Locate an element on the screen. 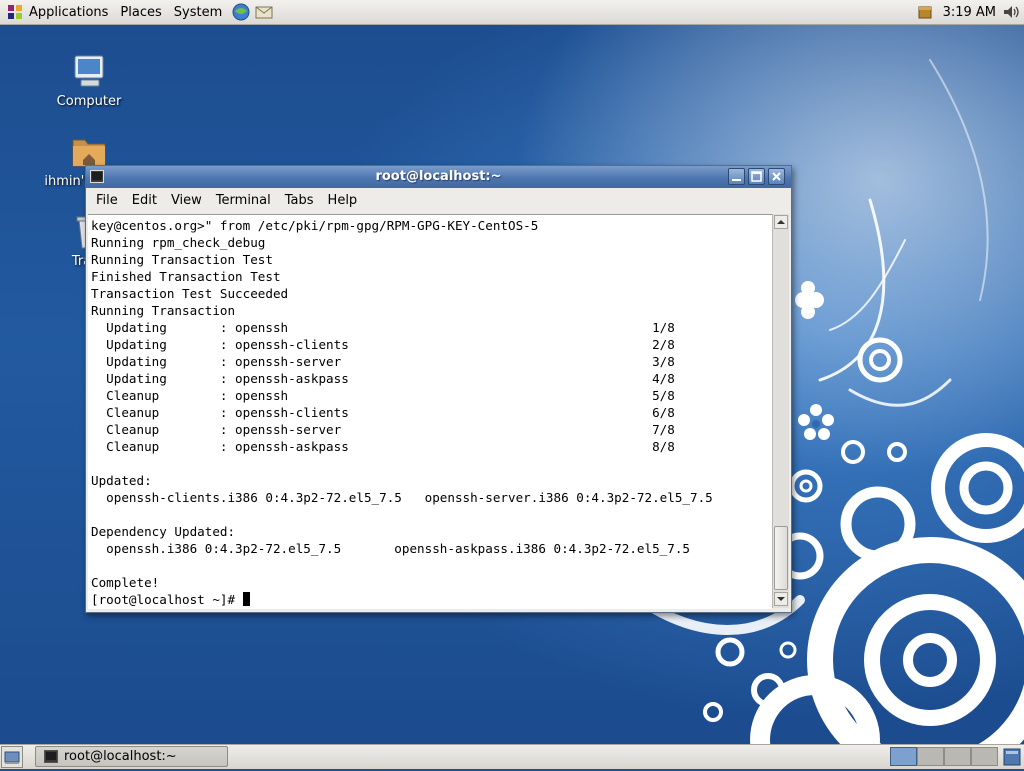 Image resolution: width=1024 pixels, height=771 pixels. terminal-line: Updated: is located at coordinates (121, 480).